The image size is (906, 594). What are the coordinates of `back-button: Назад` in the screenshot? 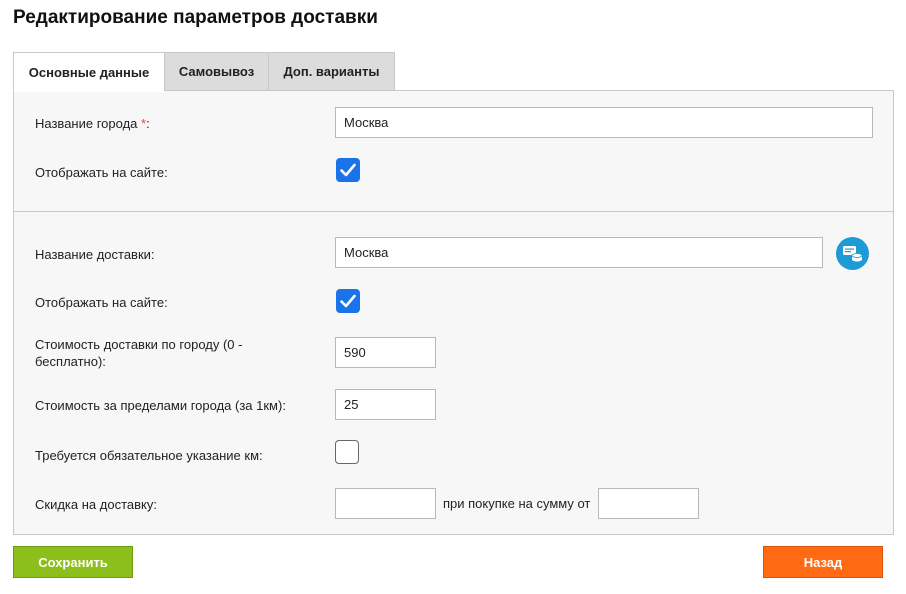 It's located at (823, 562).